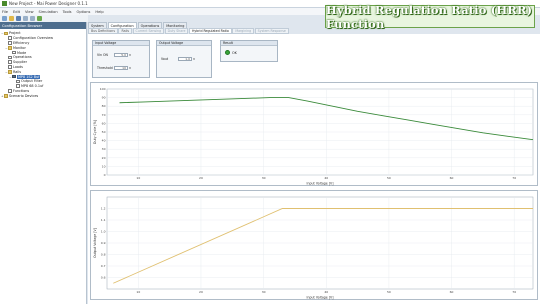 This screenshot has width=540, height=304. Describe the element at coordinates (104, 132) in the screenshot. I see `y-tick-label: 50` at that location.